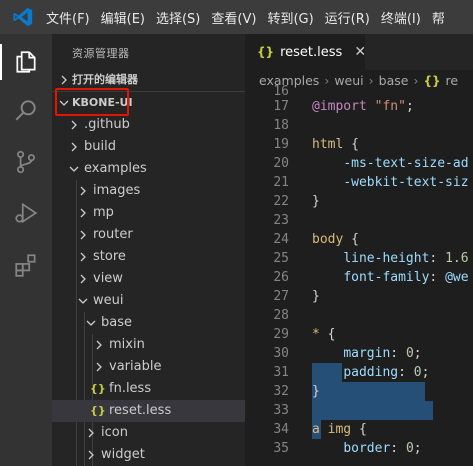  What do you see at coordinates (178, 17) in the screenshot?
I see `menu-selection: 选择(S)` at bounding box center [178, 17].